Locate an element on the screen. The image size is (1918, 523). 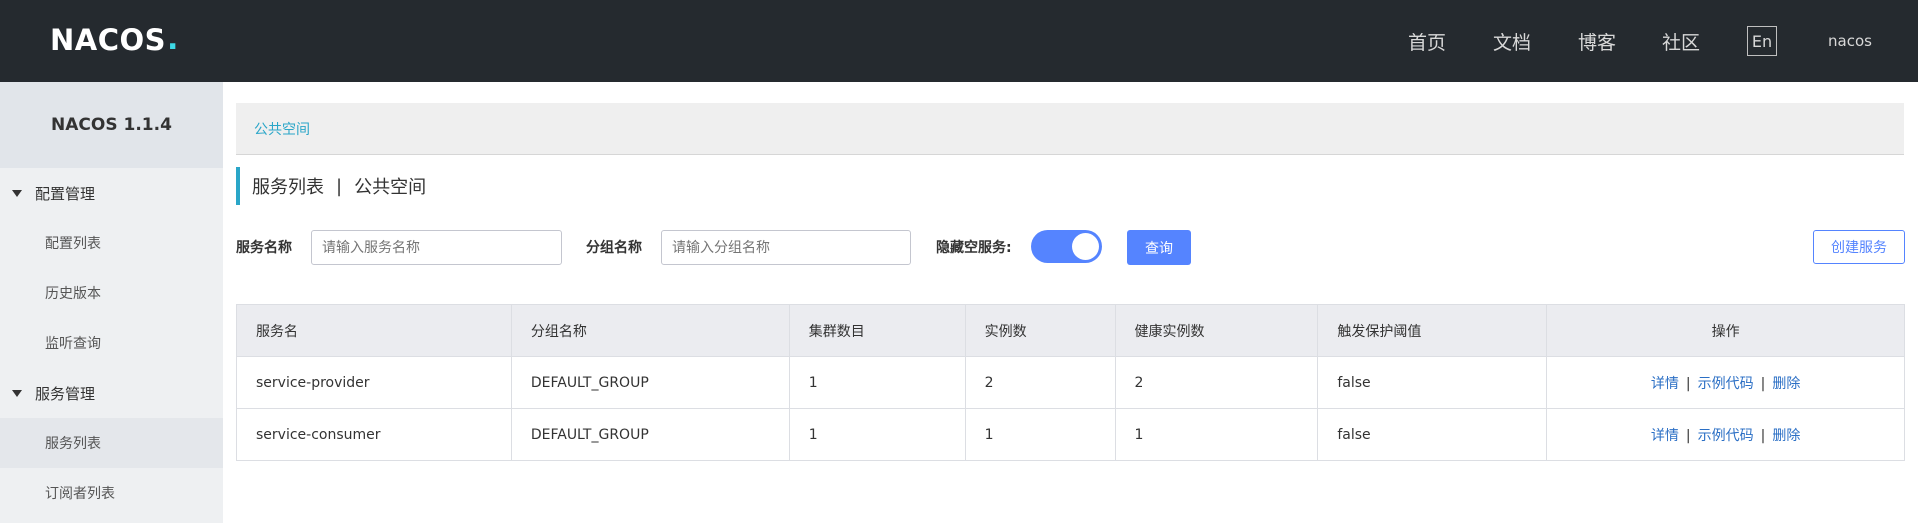
nav-home: 首页 is located at coordinates (1427, 41).